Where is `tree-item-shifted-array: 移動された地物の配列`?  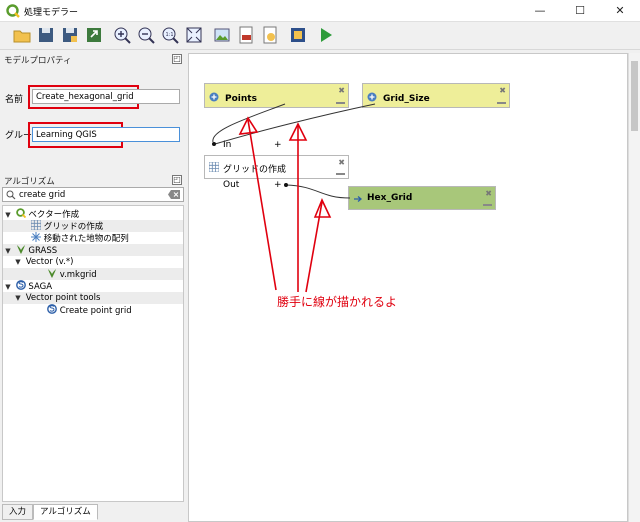 tree-item-shifted-array: 移動された地物の配列 is located at coordinates (93, 238).